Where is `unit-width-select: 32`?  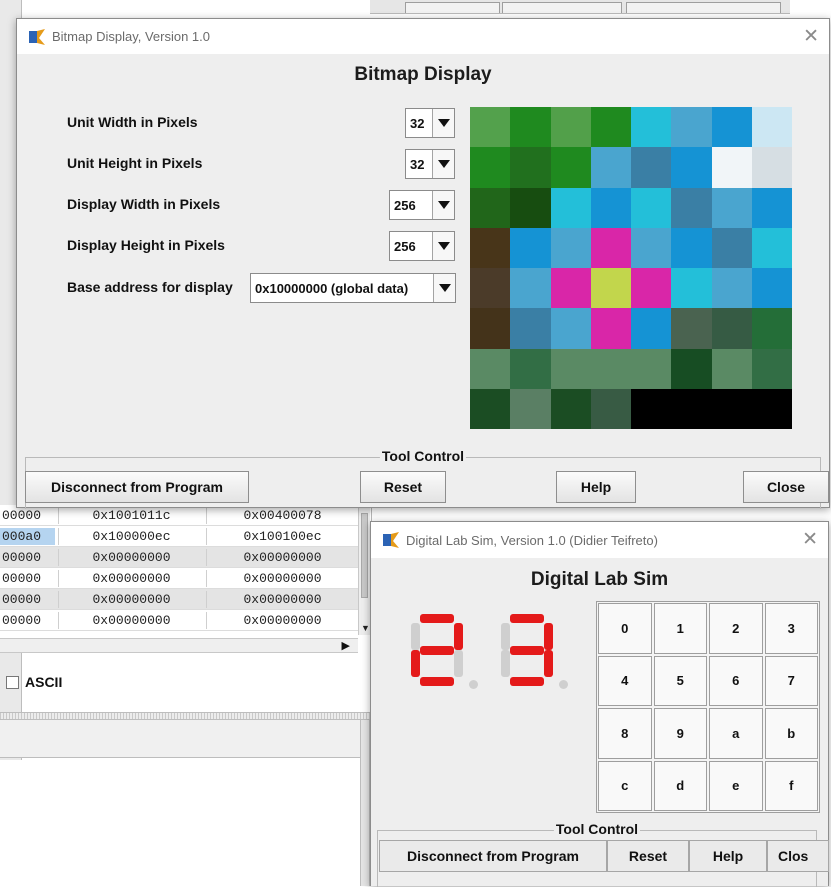 unit-width-select: 32 is located at coordinates (430, 123).